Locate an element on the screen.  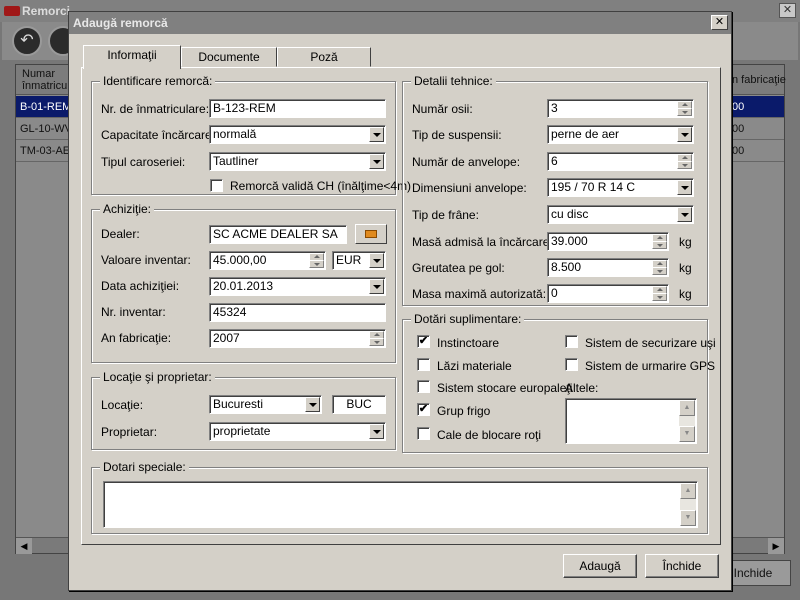
add-button: Adaugă is located at coordinates (600, 566).